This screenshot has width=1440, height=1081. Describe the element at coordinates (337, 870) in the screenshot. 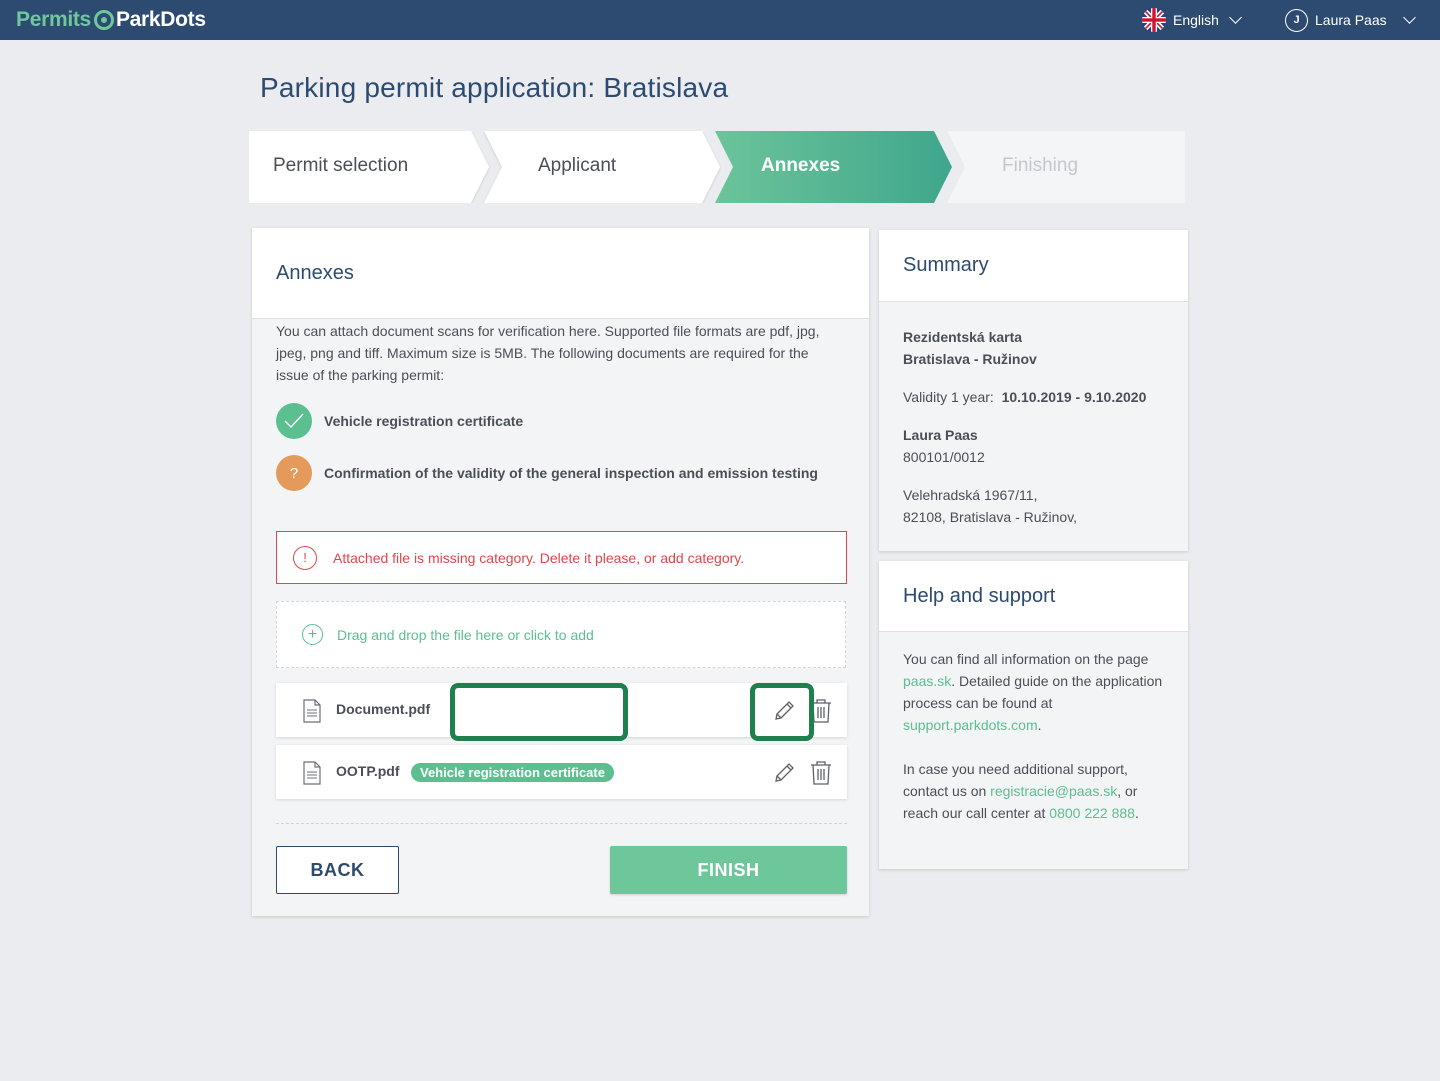

I see `back-button: BACK` at that location.